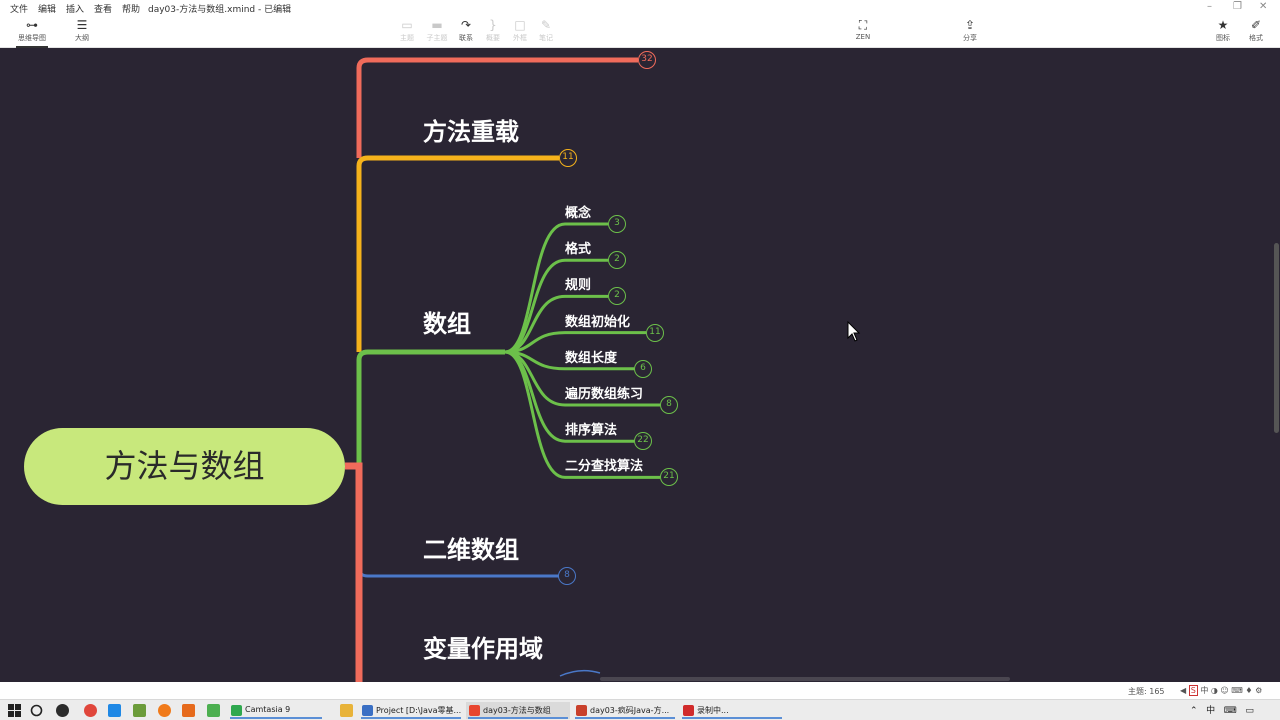 This screenshot has width=1280, height=720. Describe the element at coordinates (493, 38) in the screenshot. I see `insert-summary-label: 概要` at that location.